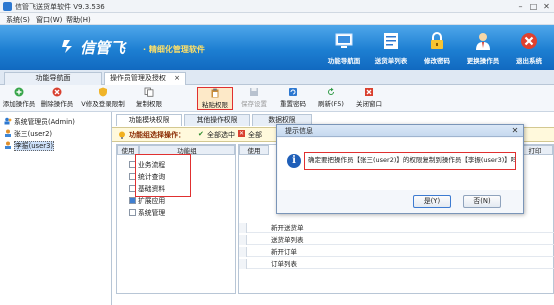 This screenshot has height=305, width=554. Describe the element at coordinates (344, 61) in the screenshot. I see `nav-label: 功能导航面` at that location.